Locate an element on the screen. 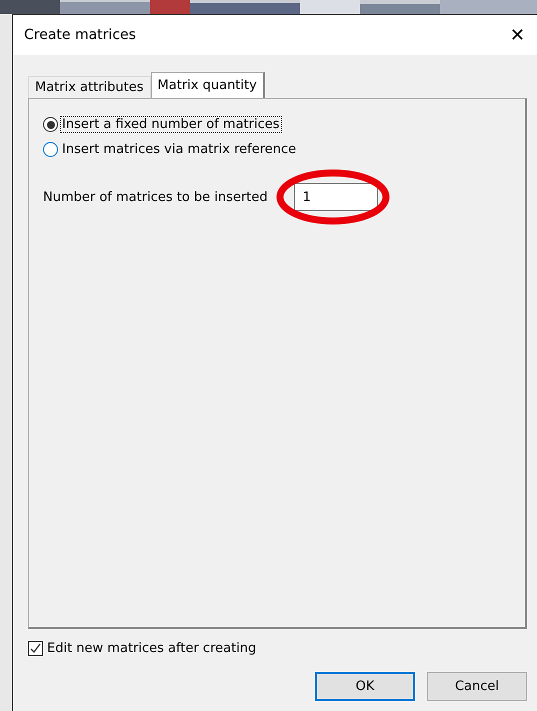  checkbox-label: Edit new matrices after creating is located at coordinates (151, 648).